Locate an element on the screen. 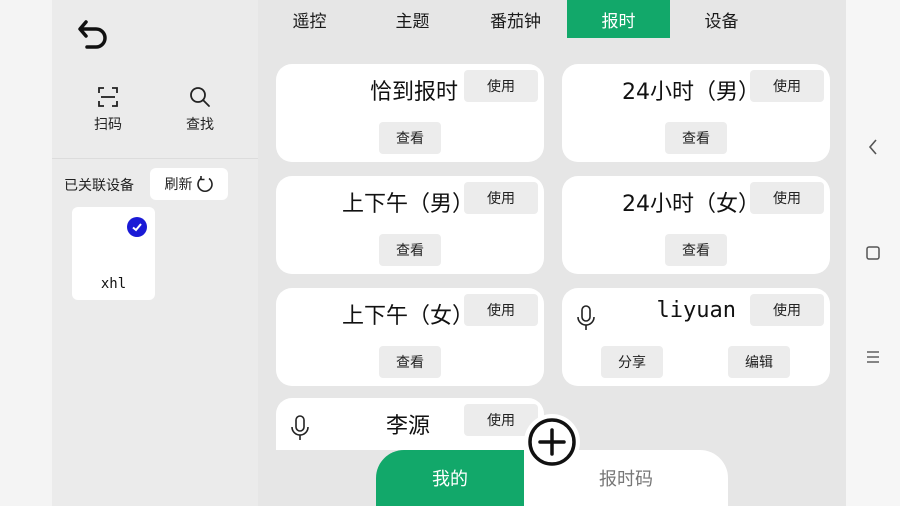 The image size is (900, 506). card-title: 24小时（男） is located at coordinates (691, 92).